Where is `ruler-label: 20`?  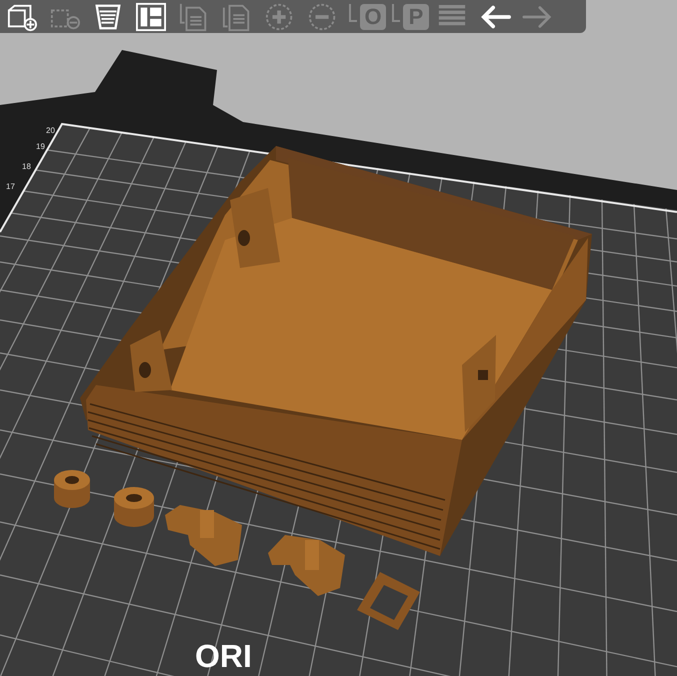
ruler-label: 20 is located at coordinates (50, 131).